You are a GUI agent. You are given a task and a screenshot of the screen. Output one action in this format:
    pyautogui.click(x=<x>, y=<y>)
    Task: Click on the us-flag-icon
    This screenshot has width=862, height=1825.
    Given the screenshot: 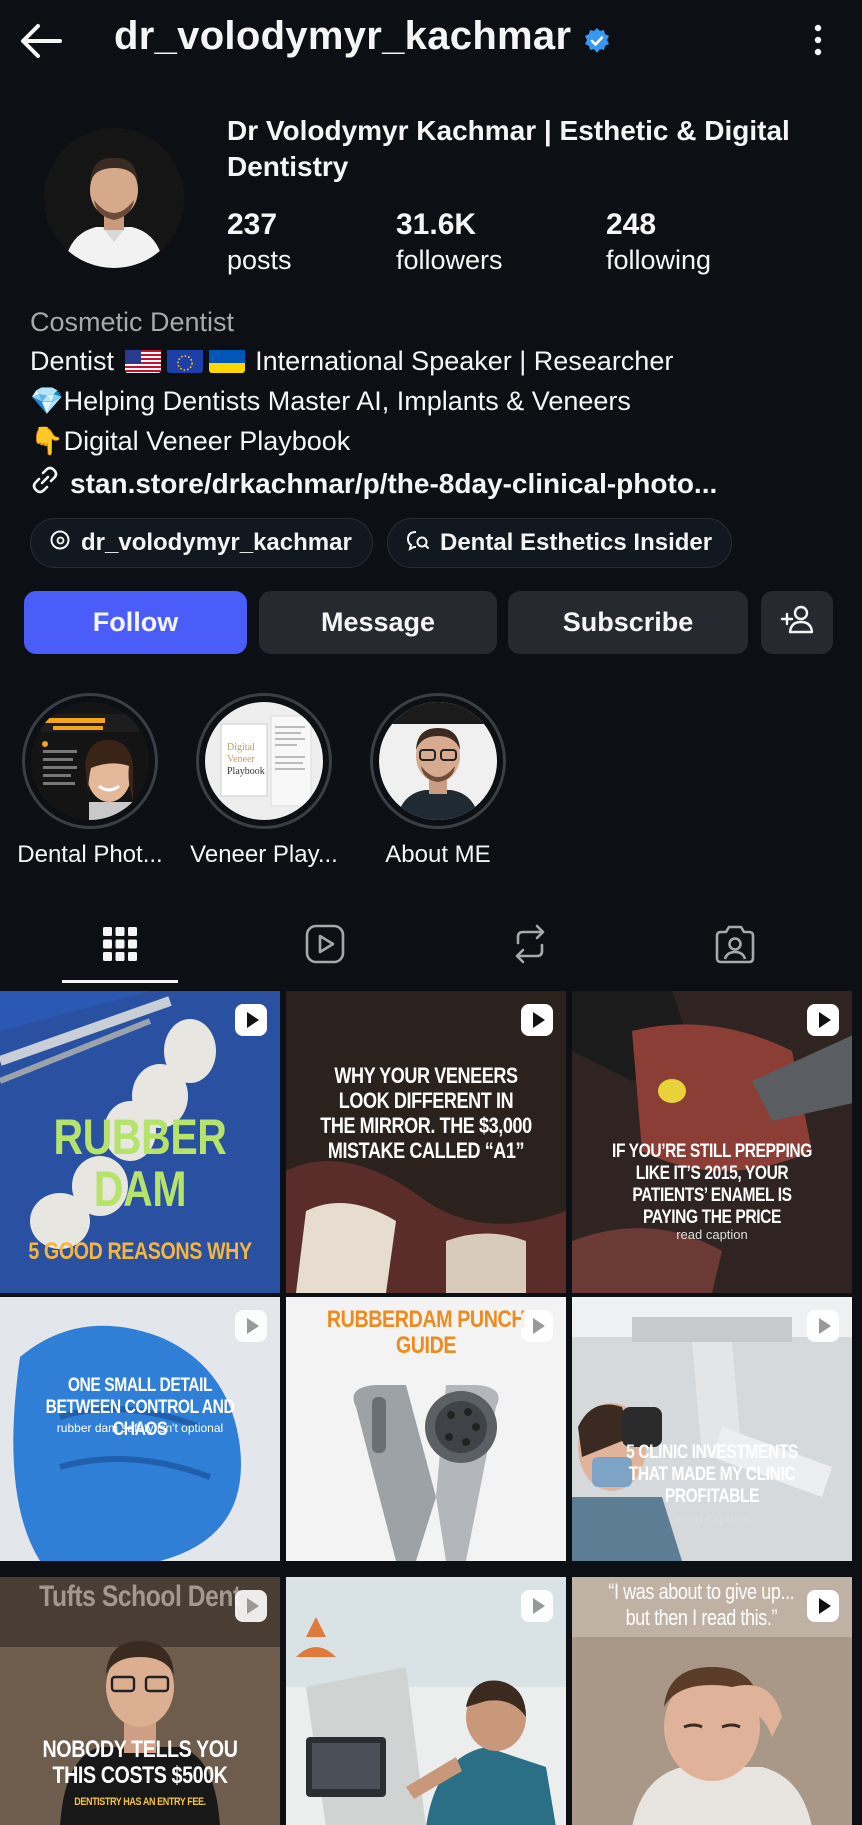 What is the action you would take?
    pyautogui.click(x=142, y=360)
    